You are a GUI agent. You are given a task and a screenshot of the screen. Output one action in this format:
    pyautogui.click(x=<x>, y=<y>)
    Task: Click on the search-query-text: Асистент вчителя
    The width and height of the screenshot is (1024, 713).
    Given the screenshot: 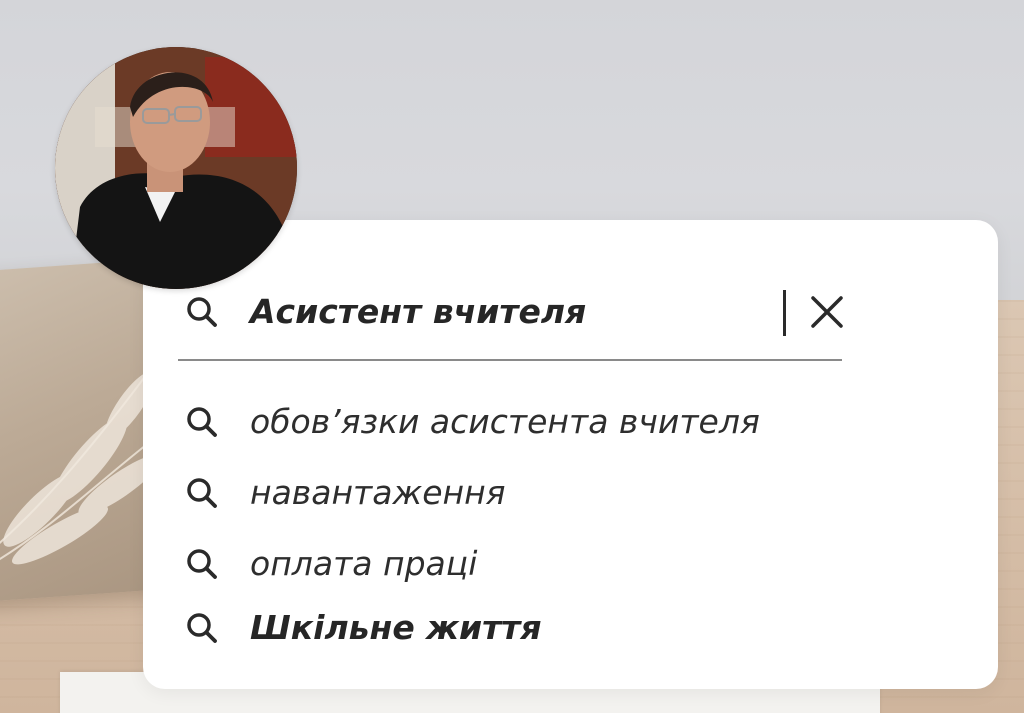 What is the action you would take?
    pyautogui.click(x=418, y=311)
    